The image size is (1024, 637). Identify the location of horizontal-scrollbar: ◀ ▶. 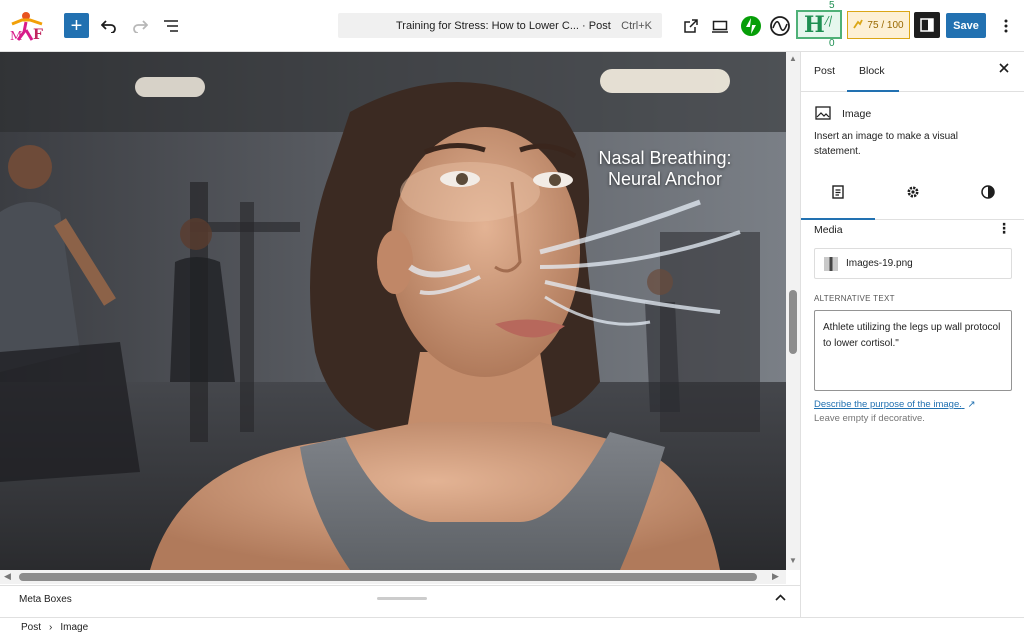
(393, 577).